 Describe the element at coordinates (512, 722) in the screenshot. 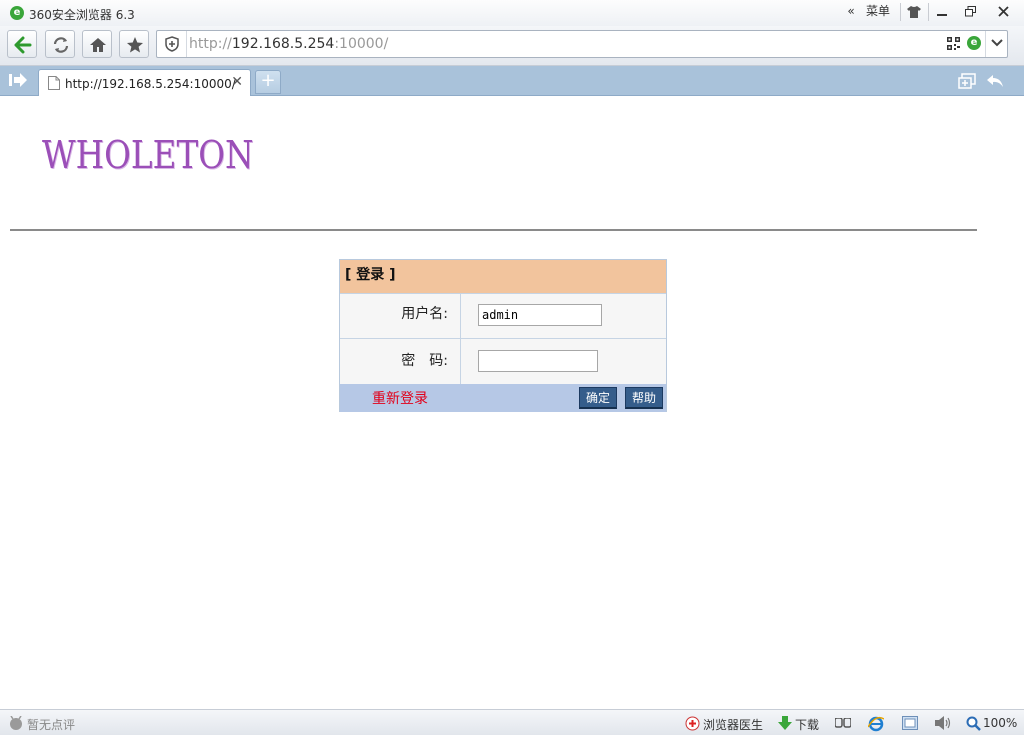

I see `status-bar: 暂无点评 浏览器医生 下载 100%` at that location.